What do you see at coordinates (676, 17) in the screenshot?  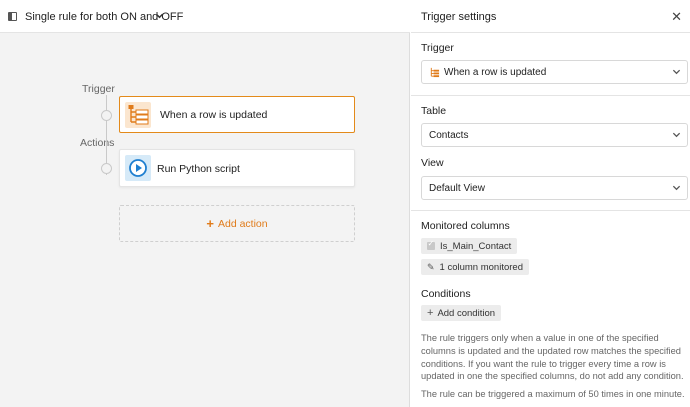 I see `close-icon: ✕` at bounding box center [676, 17].